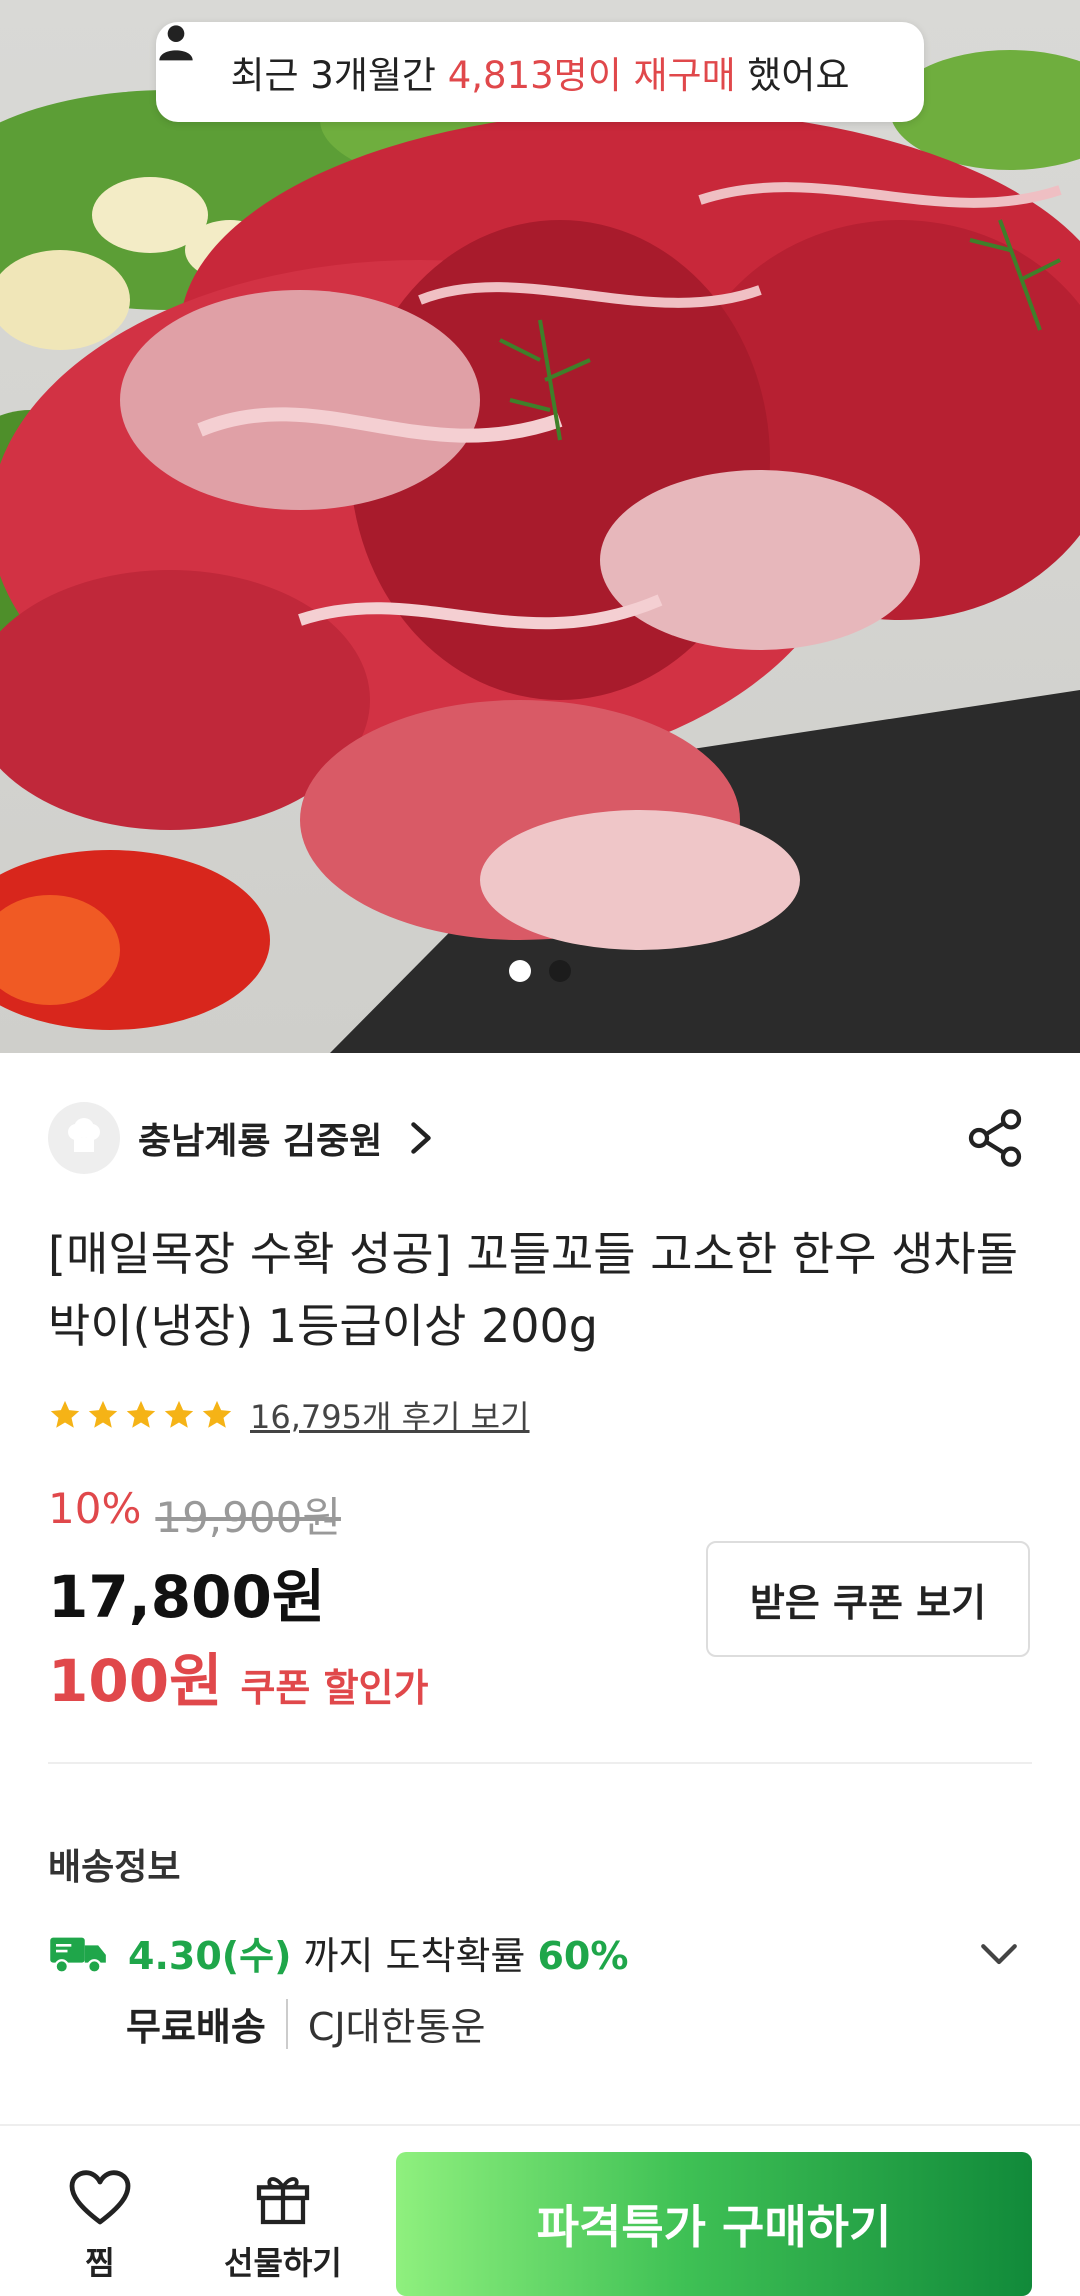  I want to click on divider, so click(540, 1763).